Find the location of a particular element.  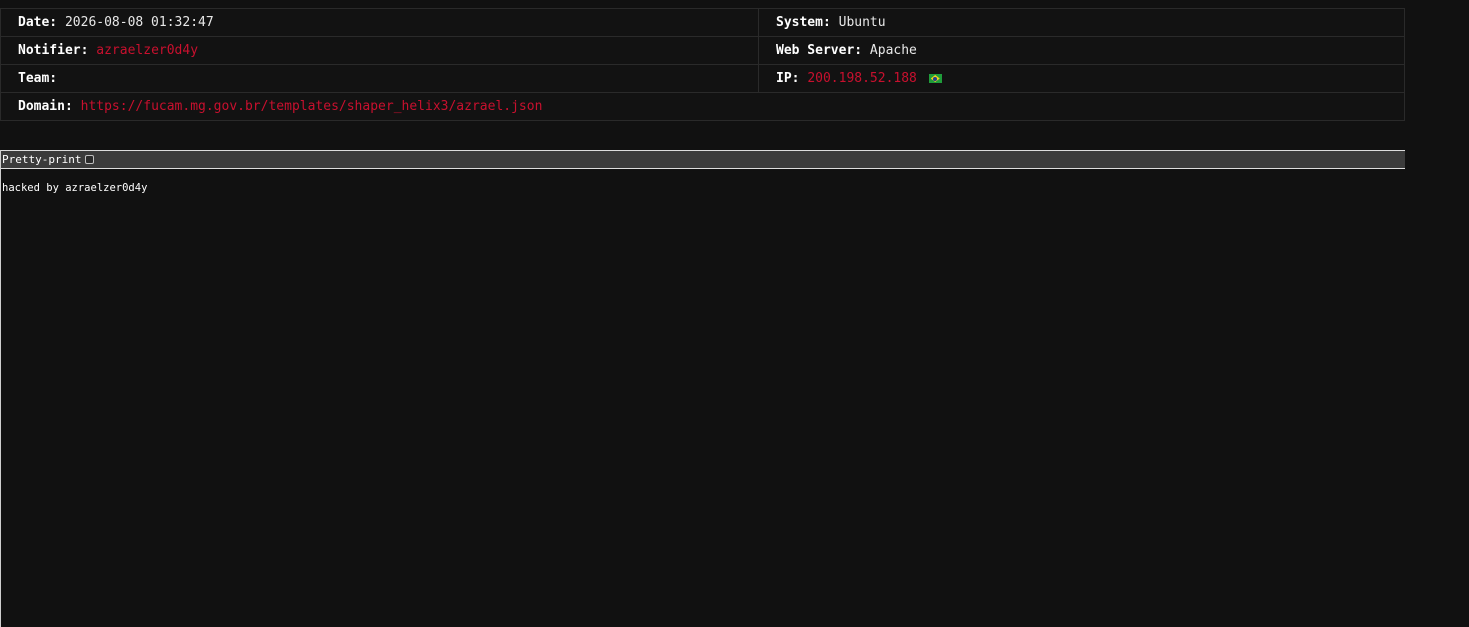

date-value: 2026-08-08 01:32:47 is located at coordinates (139, 22).